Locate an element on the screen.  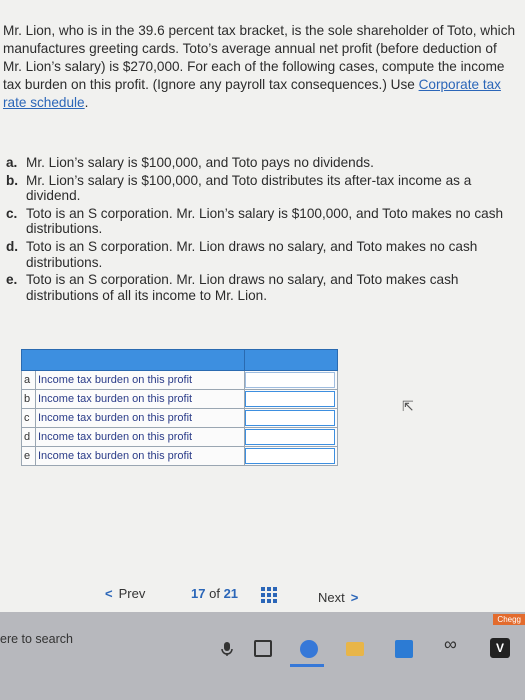
table-row: c Income tax burden on this profit is located at coordinates (179, 418).